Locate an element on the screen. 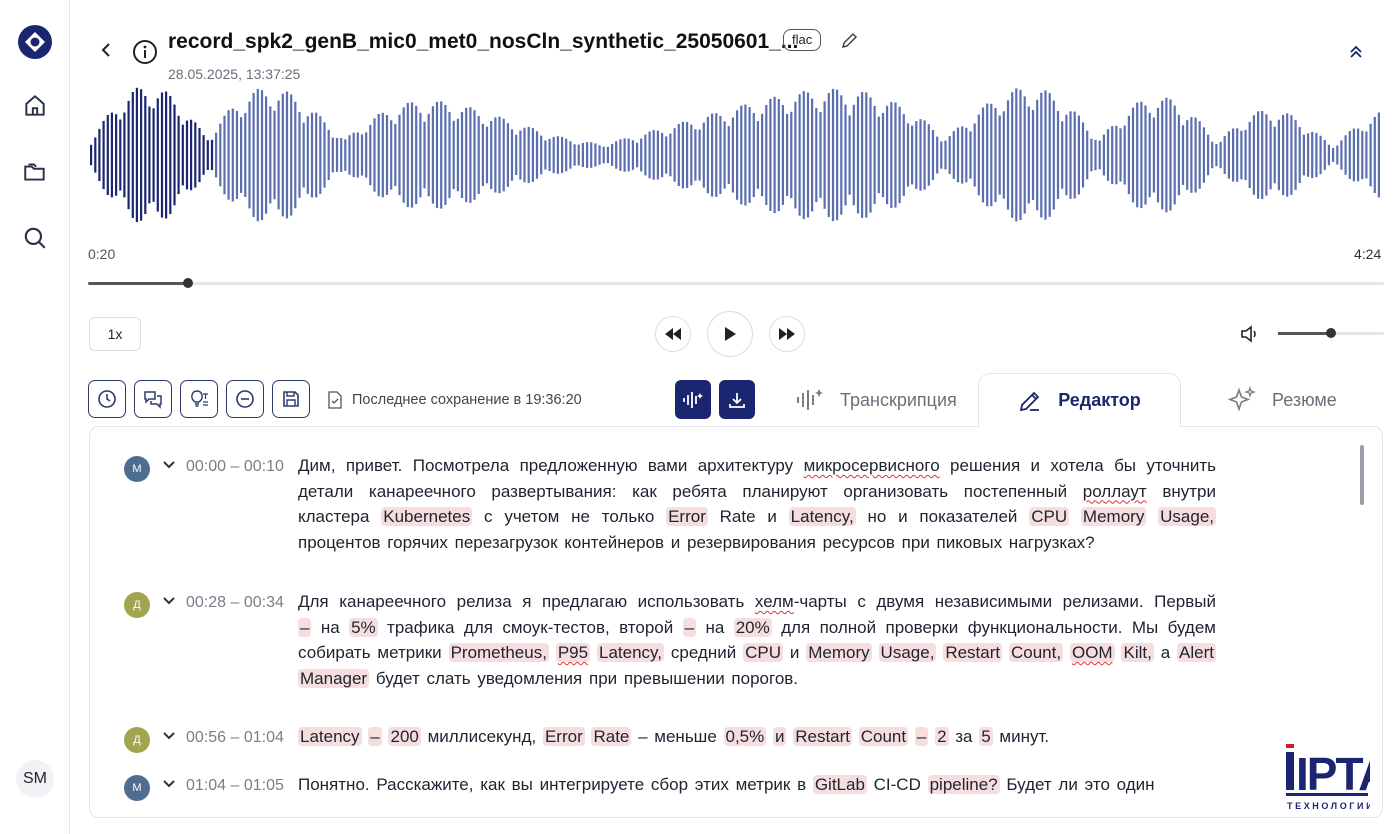 This screenshot has height=834, width=1400. tab-summary: Резюме is located at coordinates (1282, 400).